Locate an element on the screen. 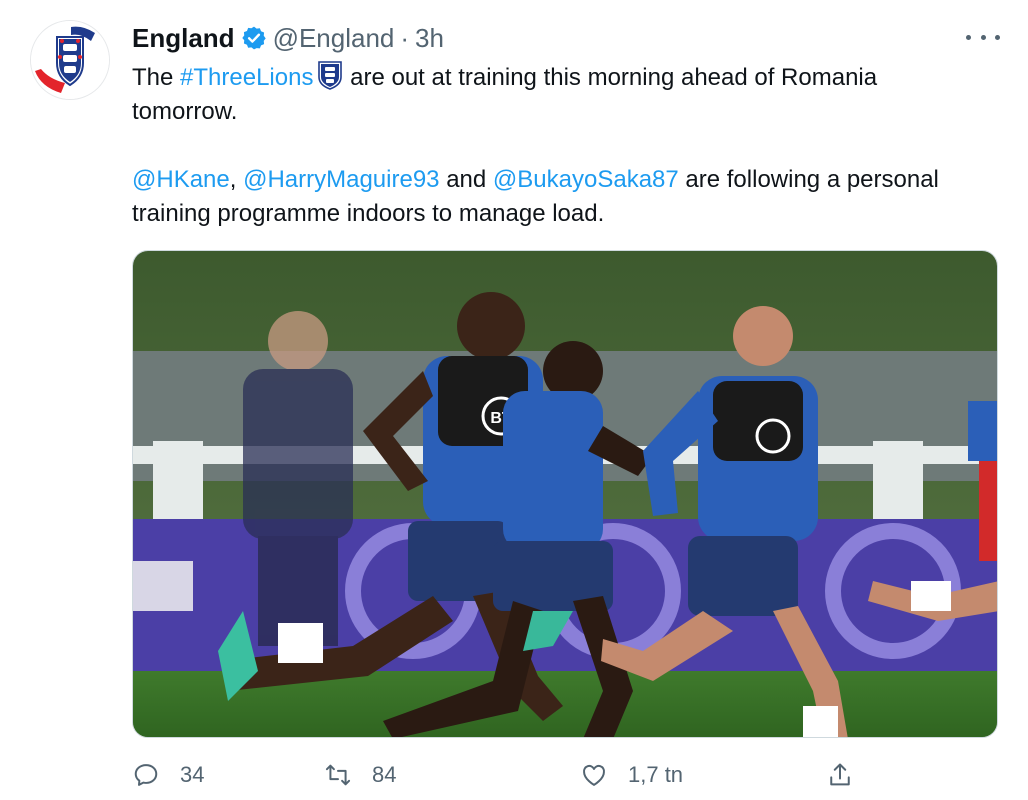 Image resolution: width=1028 pixels, height=800 pixels. retweet-button: 84 is located at coordinates (360, 775).